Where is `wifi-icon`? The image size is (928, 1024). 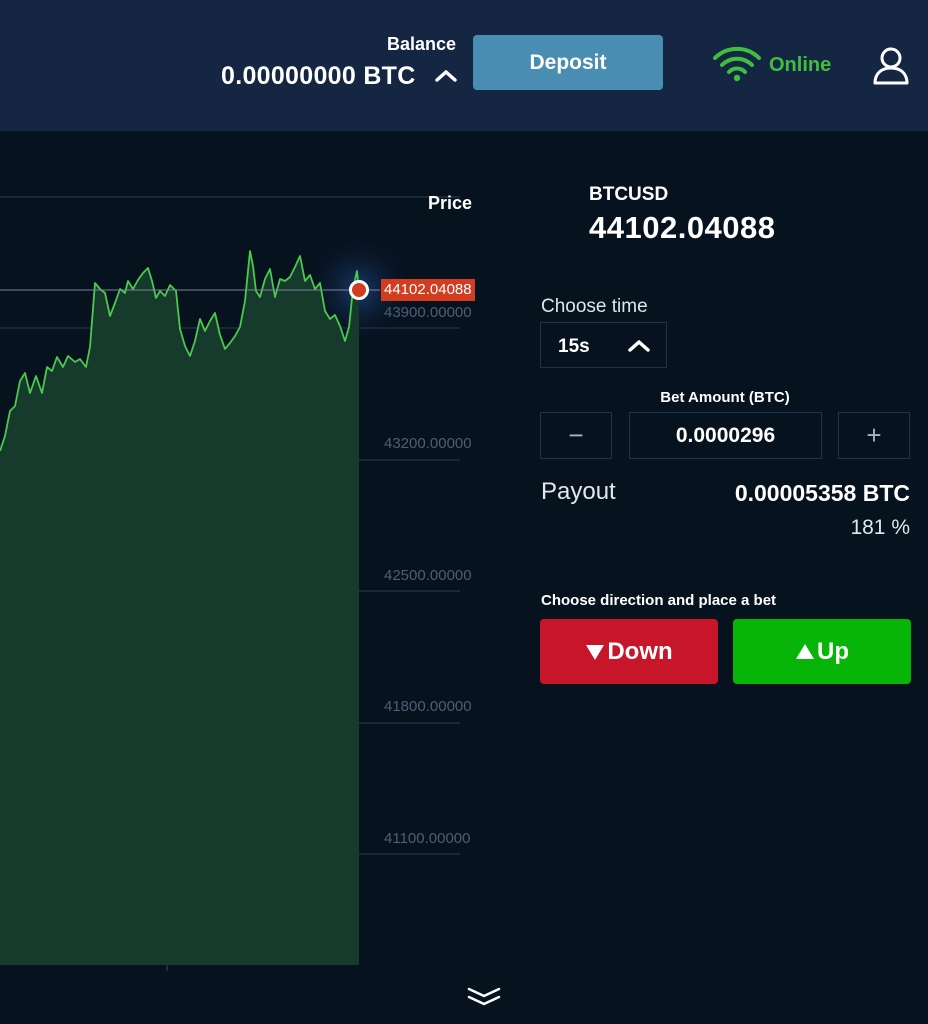 wifi-icon is located at coordinates (737, 64).